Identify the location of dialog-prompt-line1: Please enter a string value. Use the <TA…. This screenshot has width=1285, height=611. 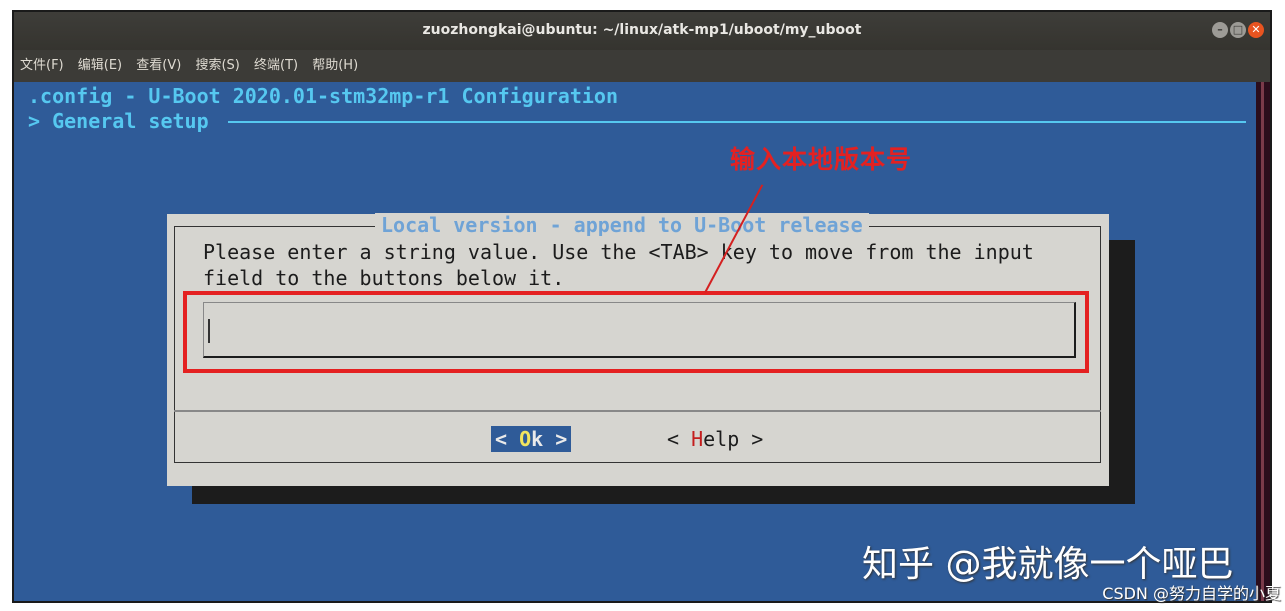
(618, 252).